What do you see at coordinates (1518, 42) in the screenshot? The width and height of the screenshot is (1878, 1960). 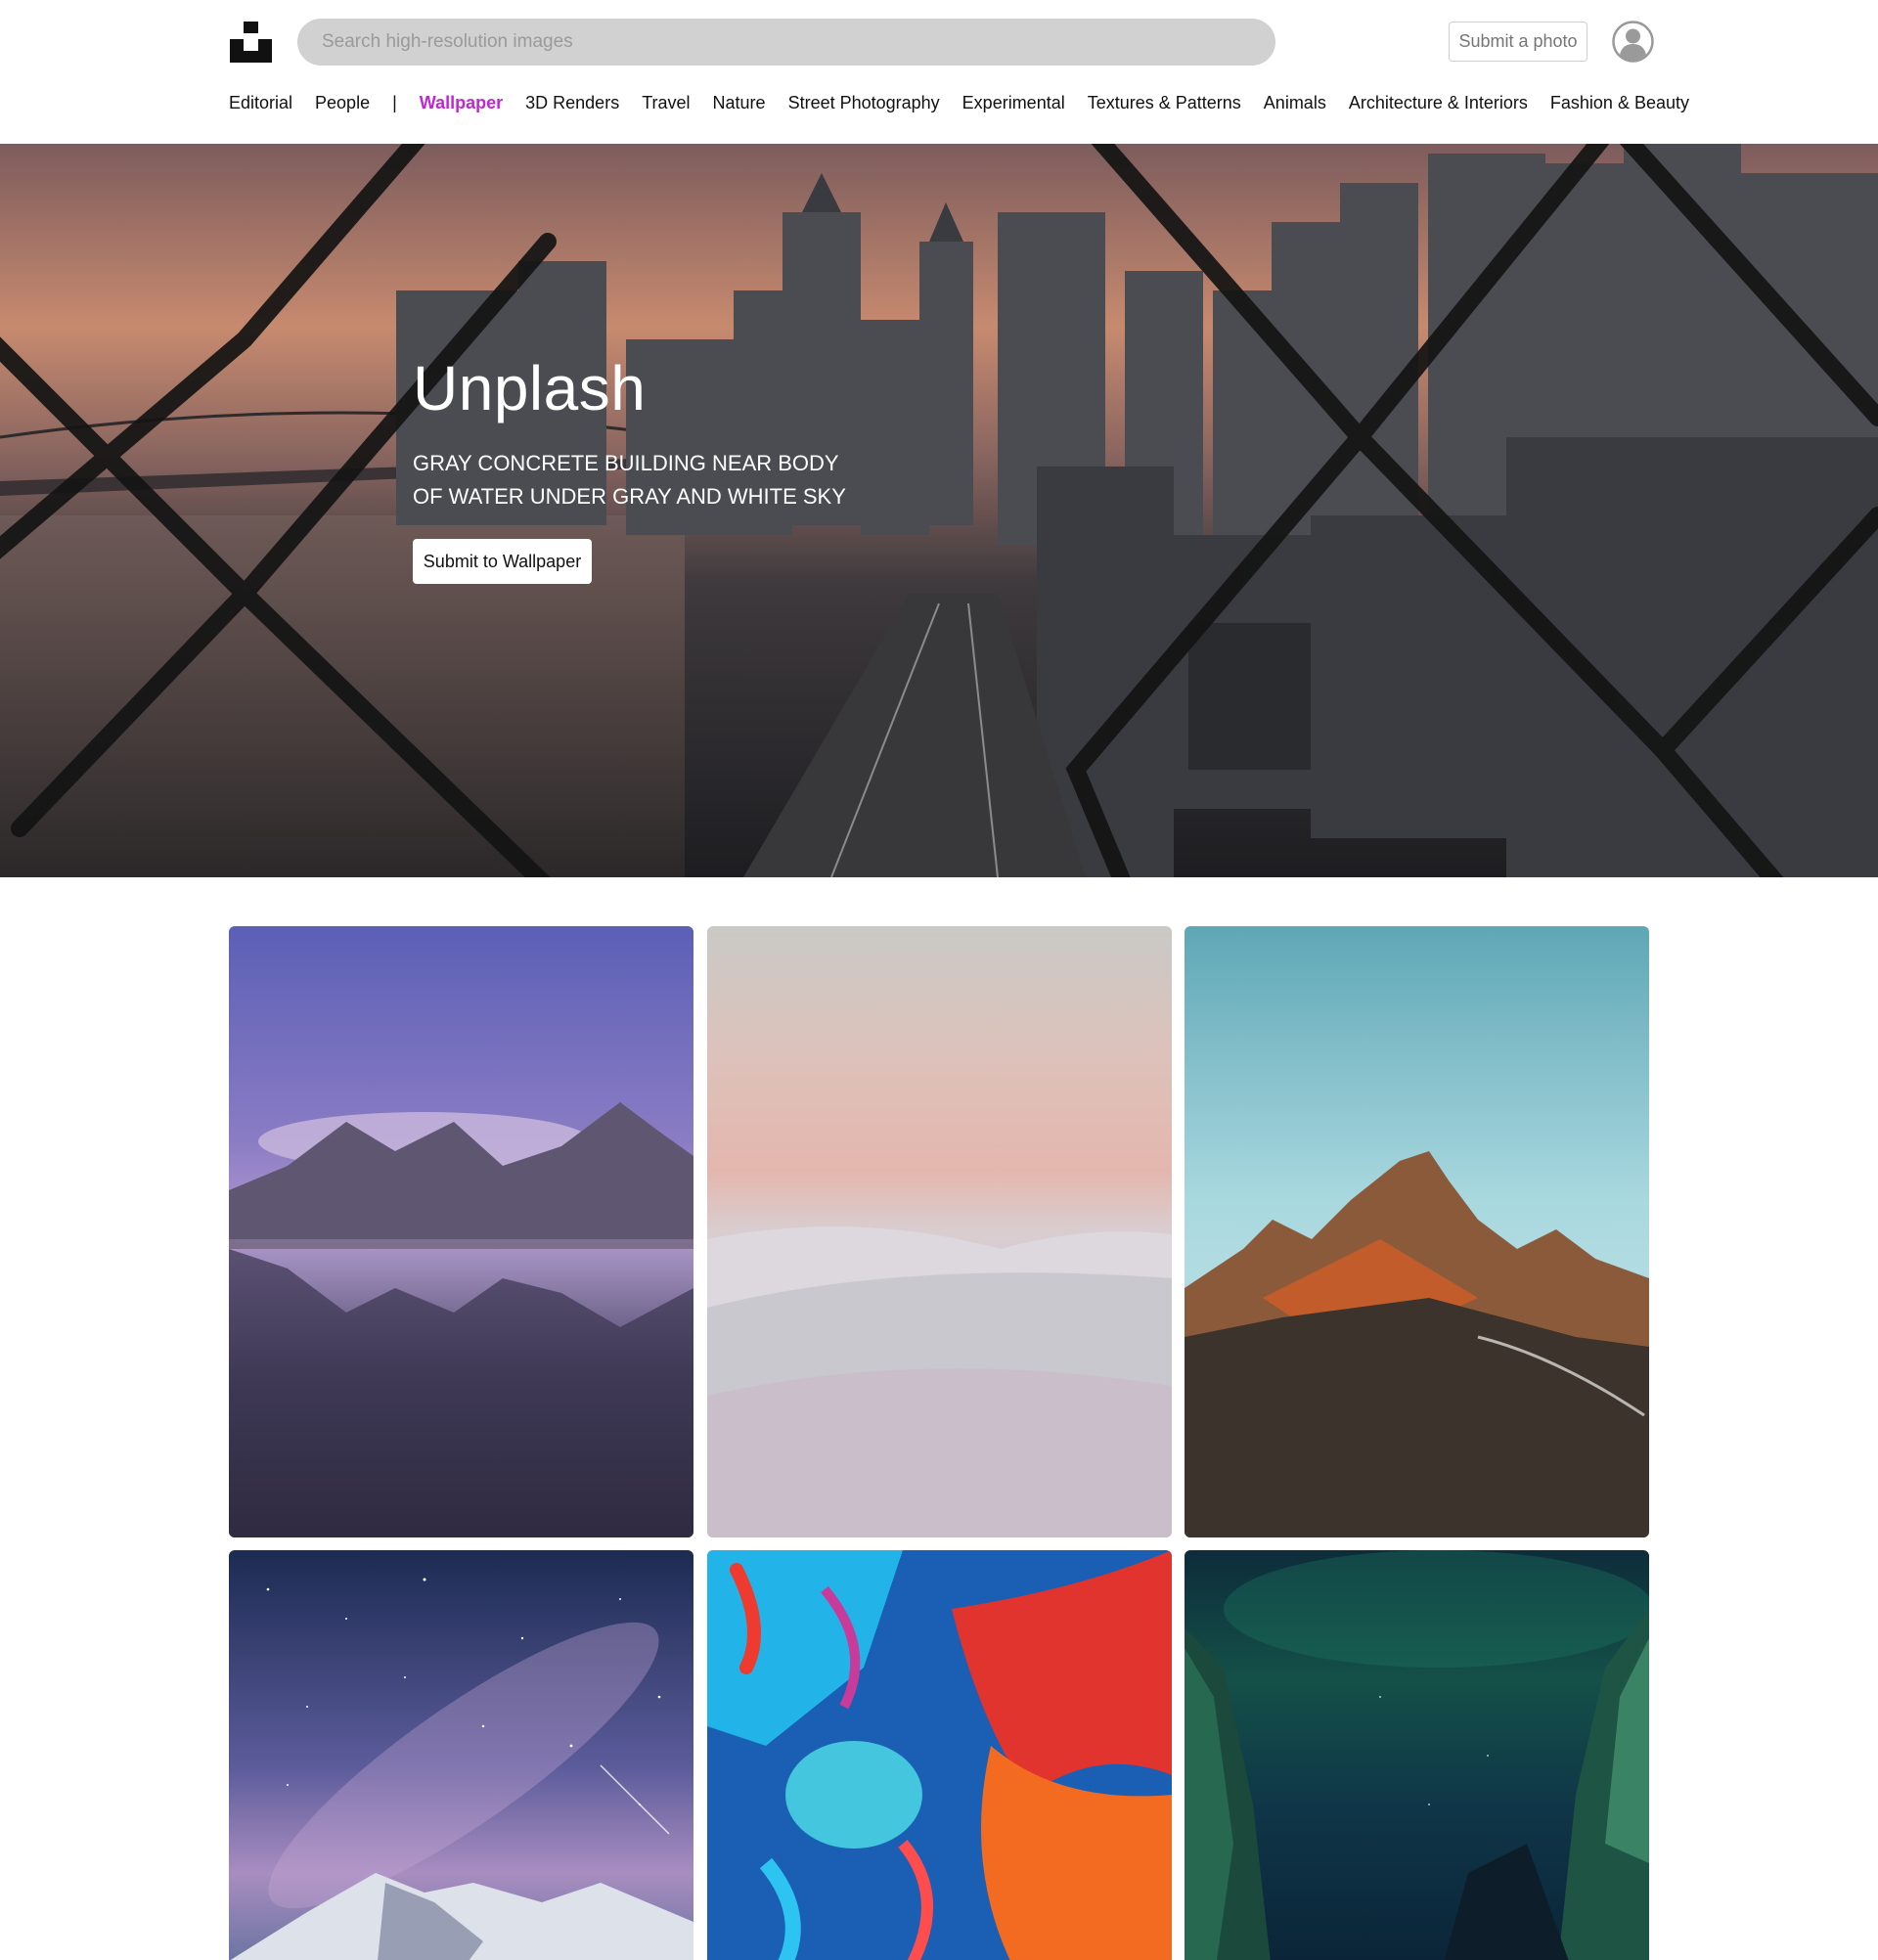 I see `submit-photo-button: Submit a photo` at bounding box center [1518, 42].